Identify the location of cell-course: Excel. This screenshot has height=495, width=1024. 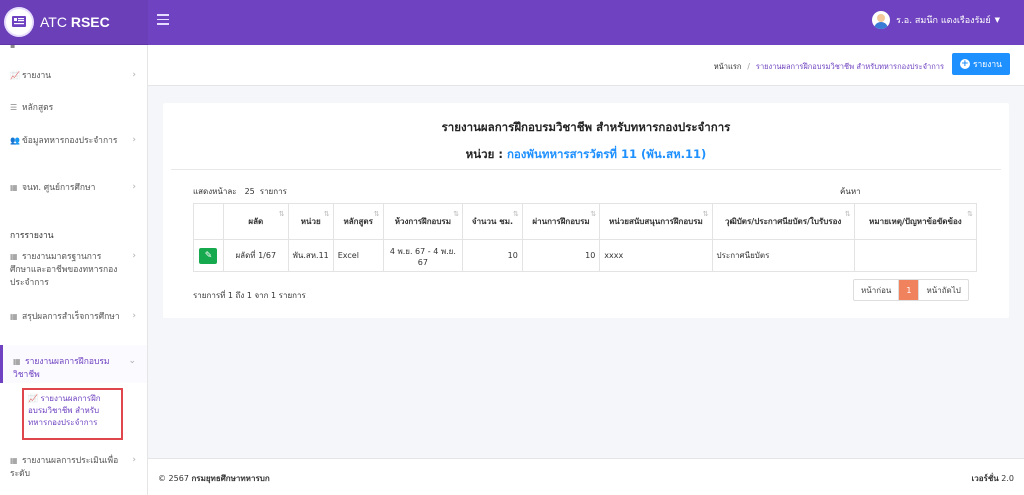
(358, 255).